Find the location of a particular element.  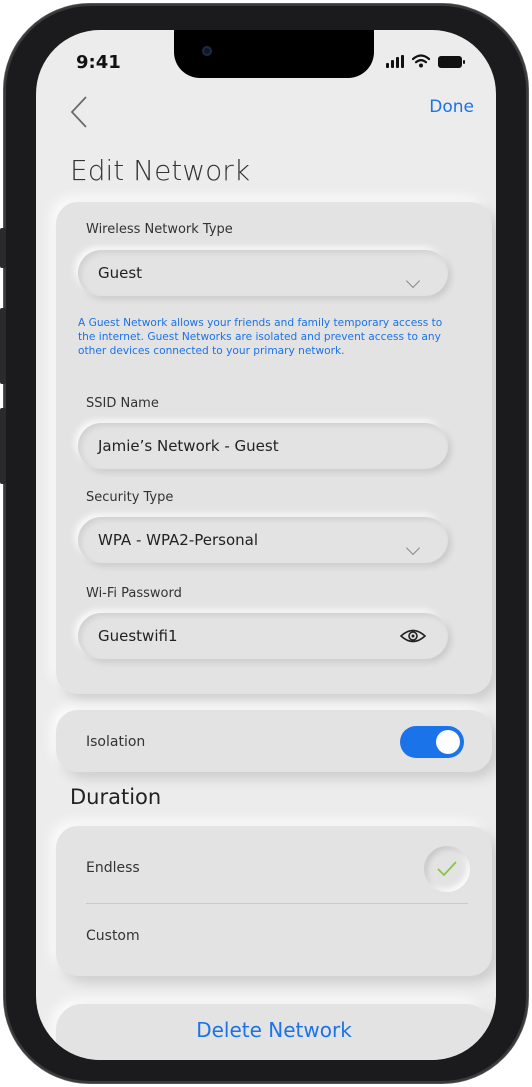

status-icons is located at coordinates (425, 61).